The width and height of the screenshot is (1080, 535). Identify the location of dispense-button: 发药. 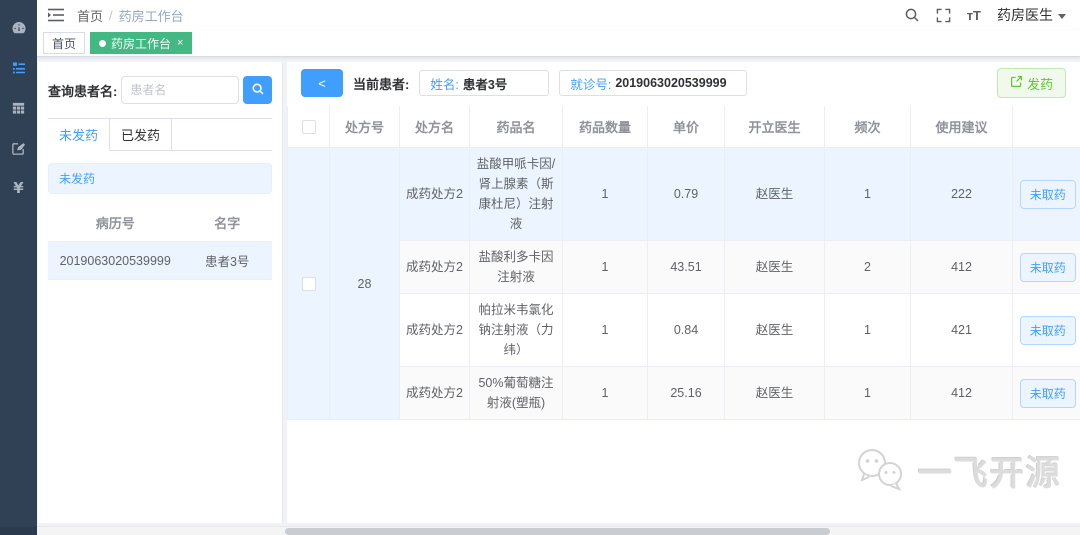
(1031, 83).